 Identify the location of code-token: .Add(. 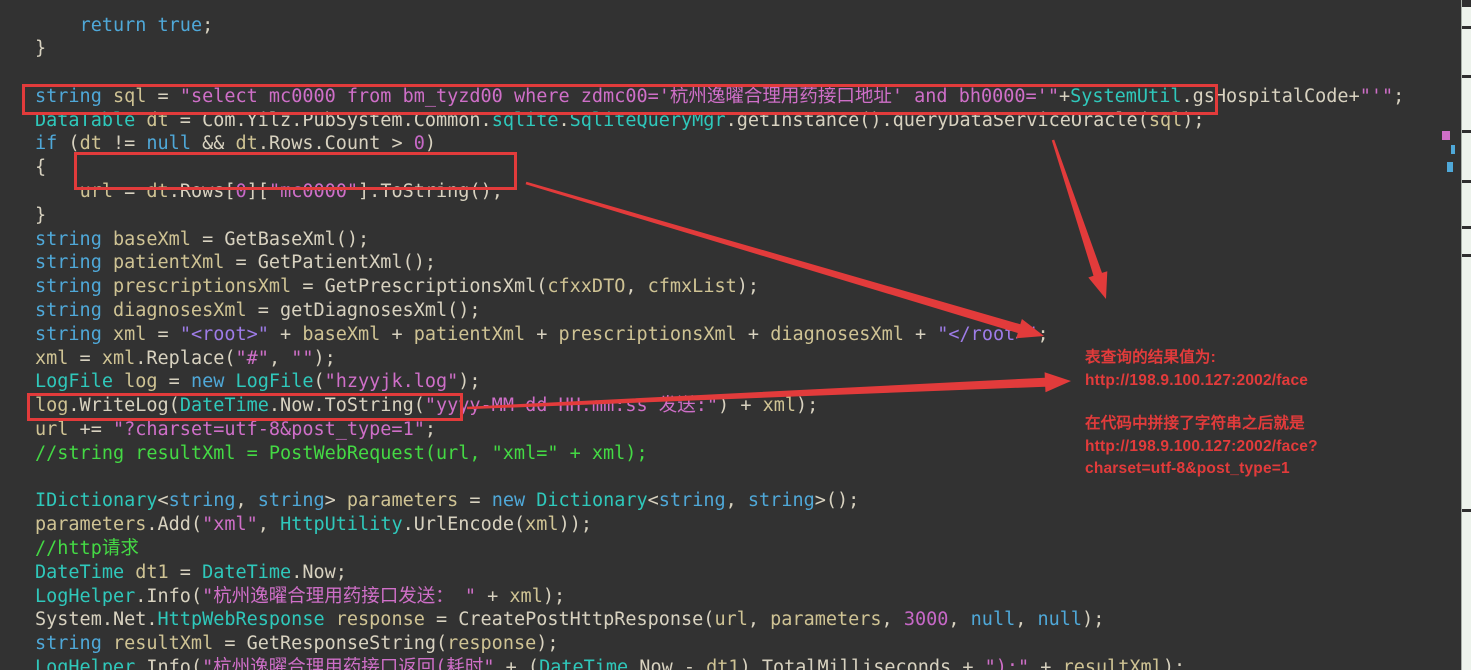
(174, 525).